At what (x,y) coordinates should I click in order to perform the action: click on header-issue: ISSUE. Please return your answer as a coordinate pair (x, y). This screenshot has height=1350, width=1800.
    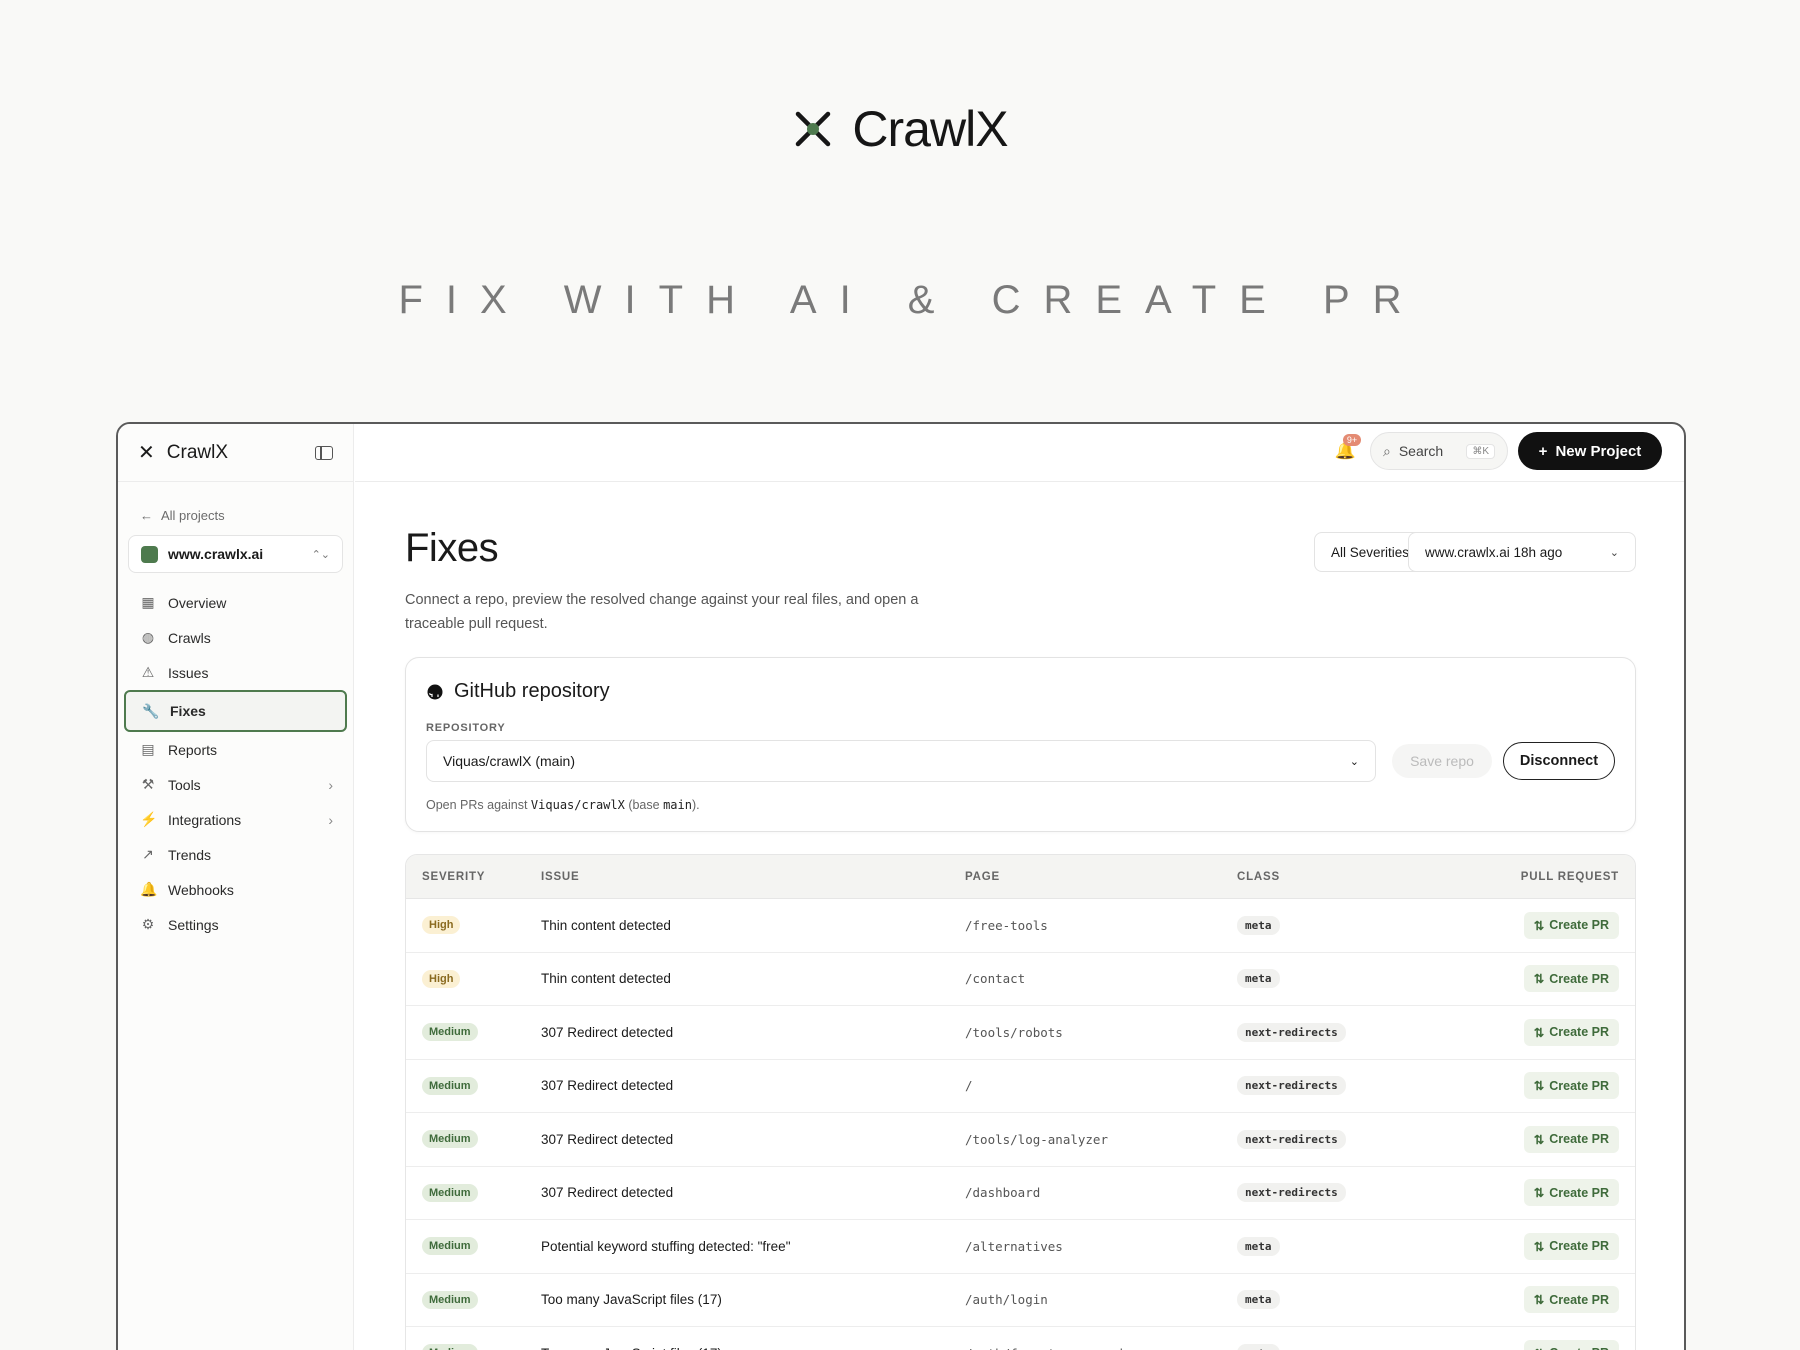
    Looking at the image, I should click on (753, 877).